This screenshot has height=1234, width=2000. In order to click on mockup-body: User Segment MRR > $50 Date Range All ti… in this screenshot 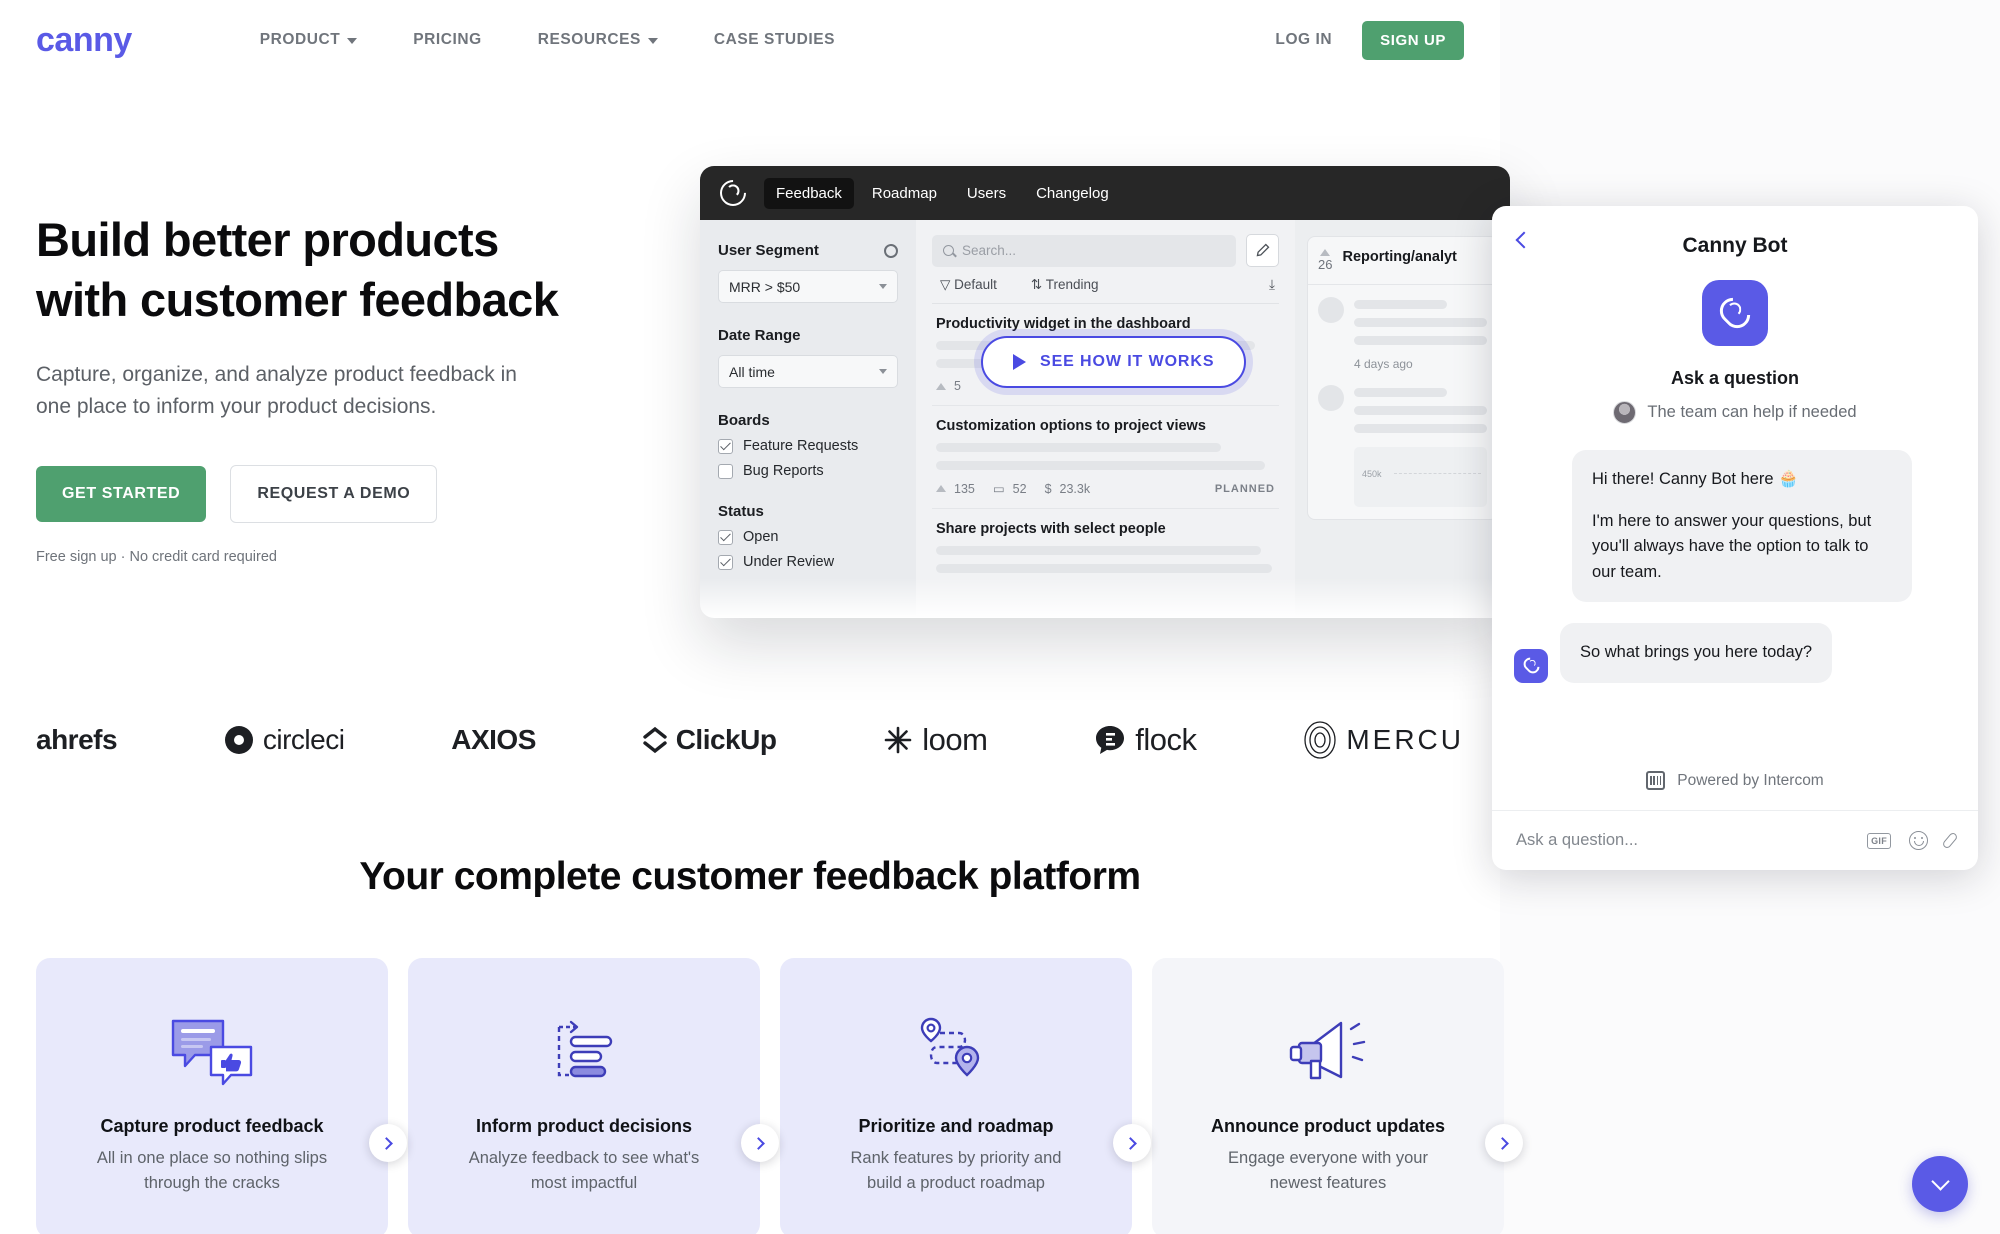, I will do `click(1105, 419)`.